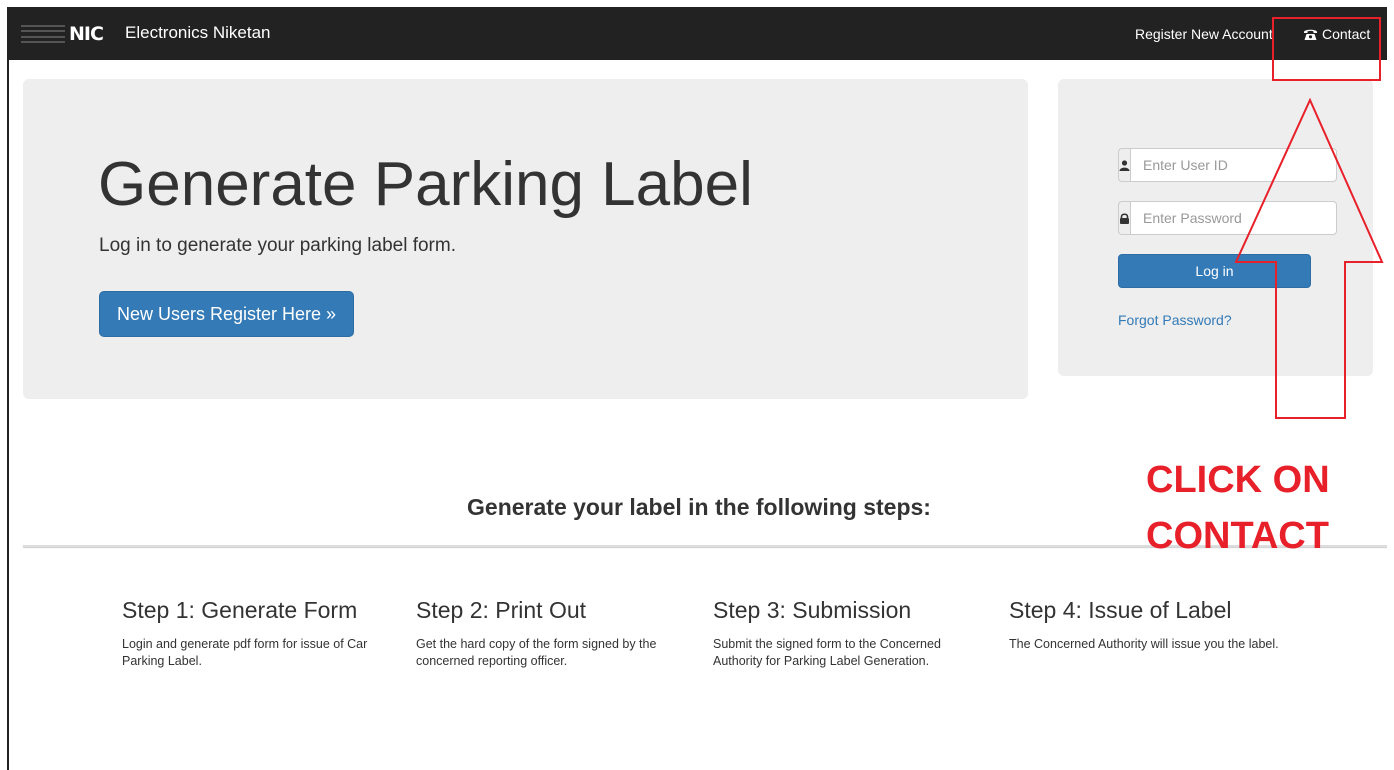 The image size is (1394, 770). What do you see at coordinates (1309, 258) in the screenshot?
I see `annotation-arrow-icon` at bounding box center [1309, 258].